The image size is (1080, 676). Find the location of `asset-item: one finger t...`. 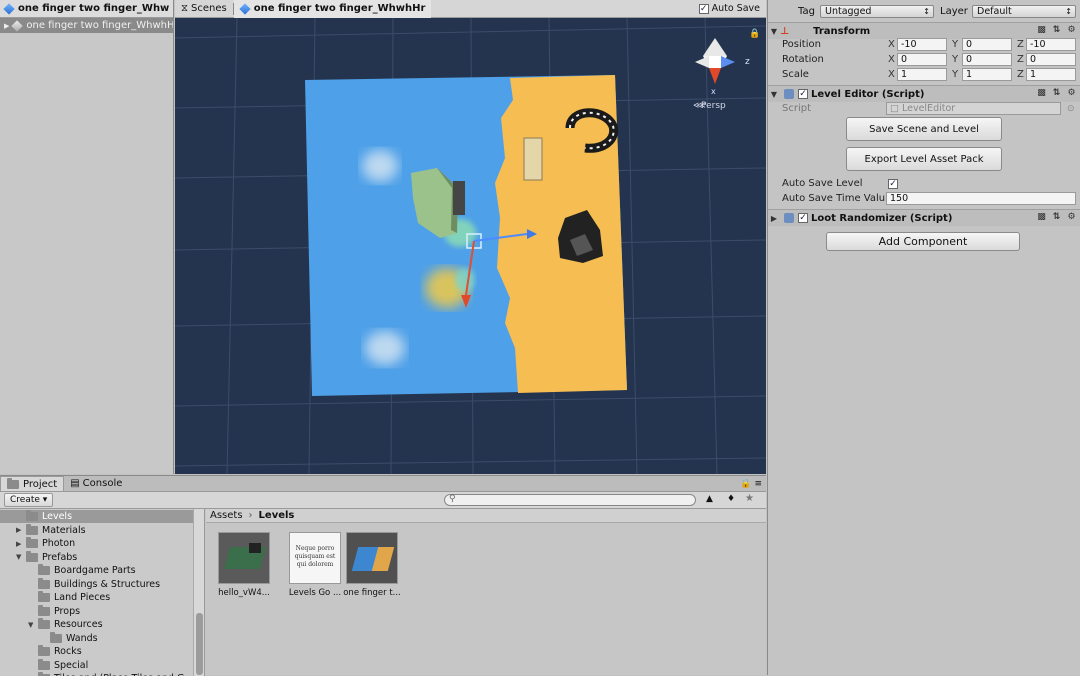

asset-item: one finger t... is located at coordinates (372, 565).